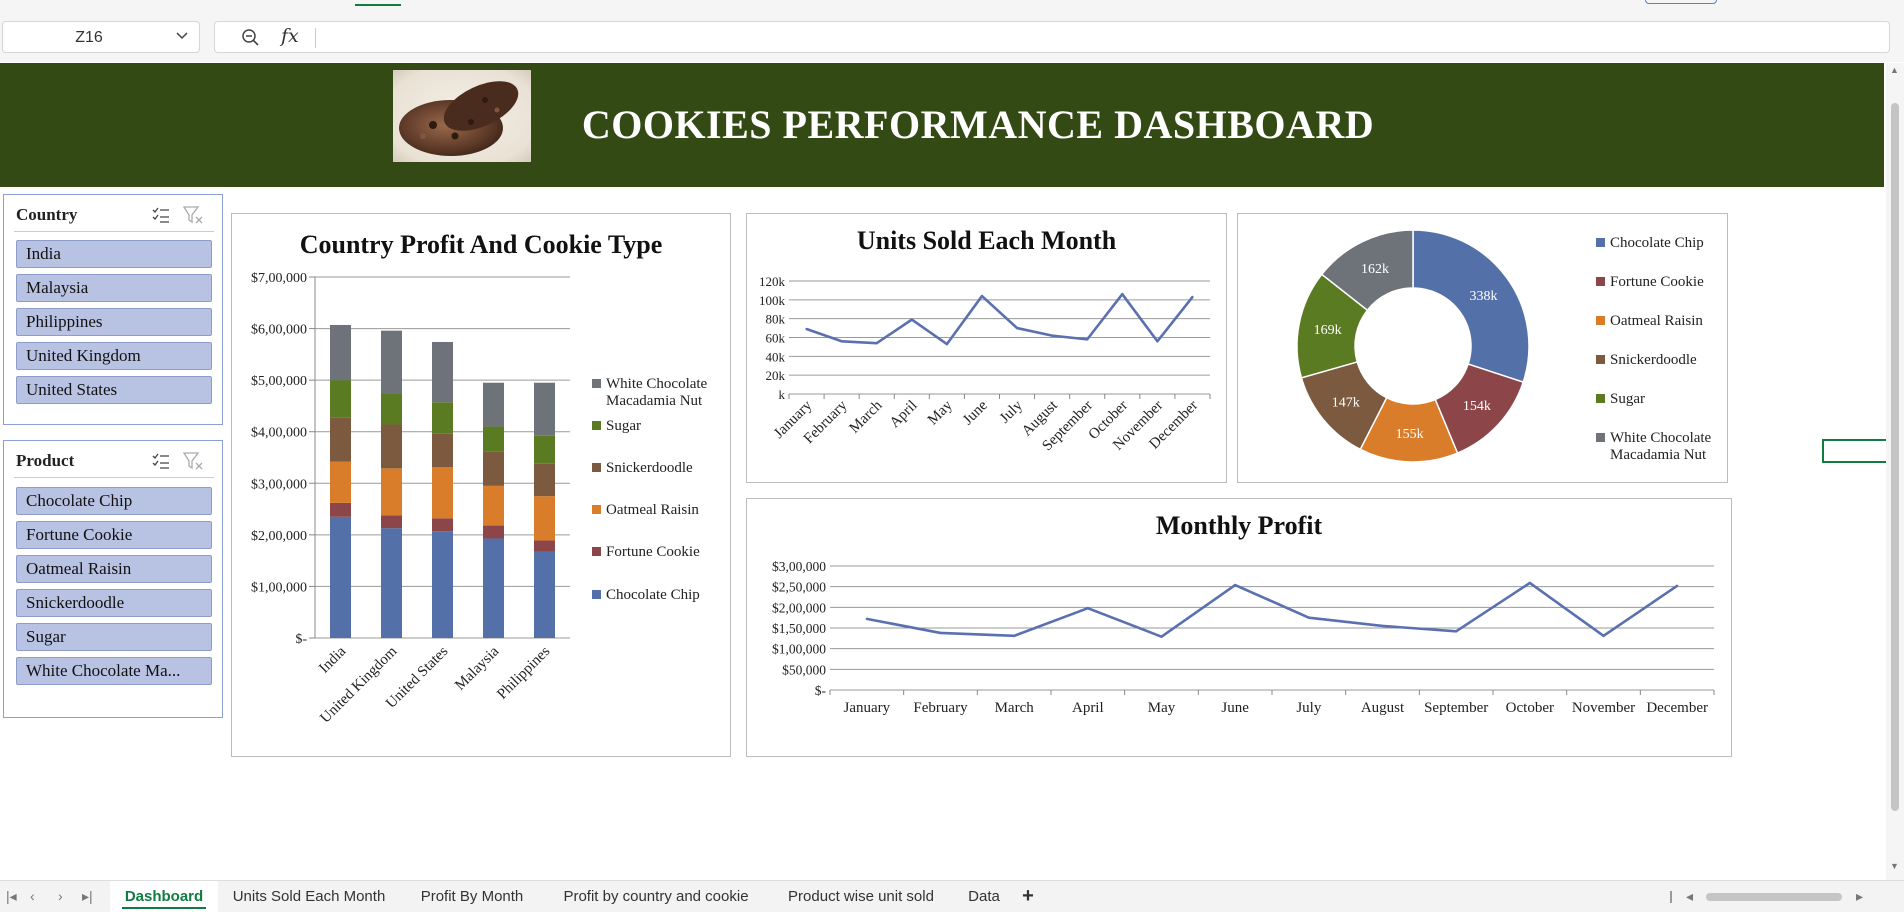 The width and height of the screenshot is (1904, 912). What do you see at coordinates (1774, 897) in the screenshot?
I see `horizontal-scroll-thumb` at bounding box center [1774, 897].